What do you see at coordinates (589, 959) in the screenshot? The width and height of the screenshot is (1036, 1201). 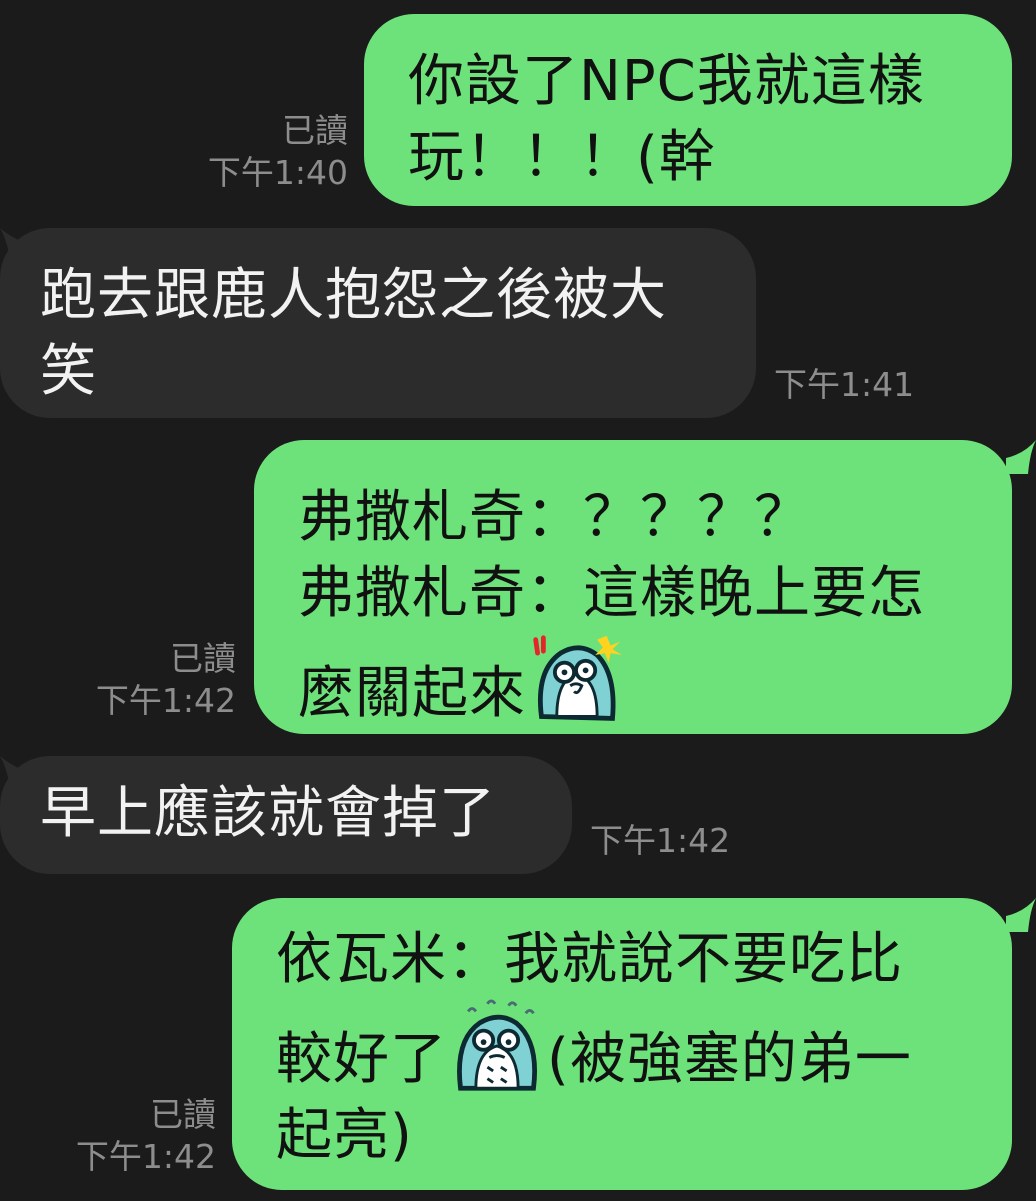 I see `message-line: 依瓦米：我就說不要吃比` at bounding box center [589, 959].